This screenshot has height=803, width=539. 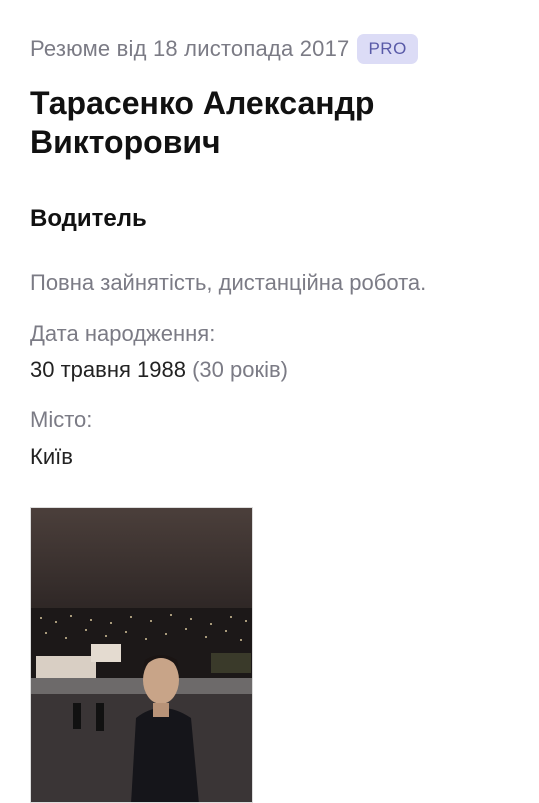 I want to click on employment-type: Повна зайнятість, дистанційна робота., so click(x=228, y=282).